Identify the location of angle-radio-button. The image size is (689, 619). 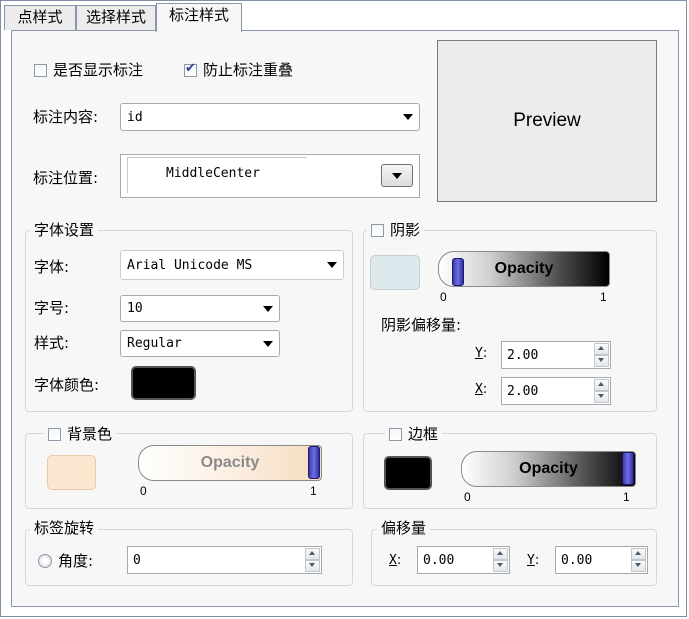
(45, 561).